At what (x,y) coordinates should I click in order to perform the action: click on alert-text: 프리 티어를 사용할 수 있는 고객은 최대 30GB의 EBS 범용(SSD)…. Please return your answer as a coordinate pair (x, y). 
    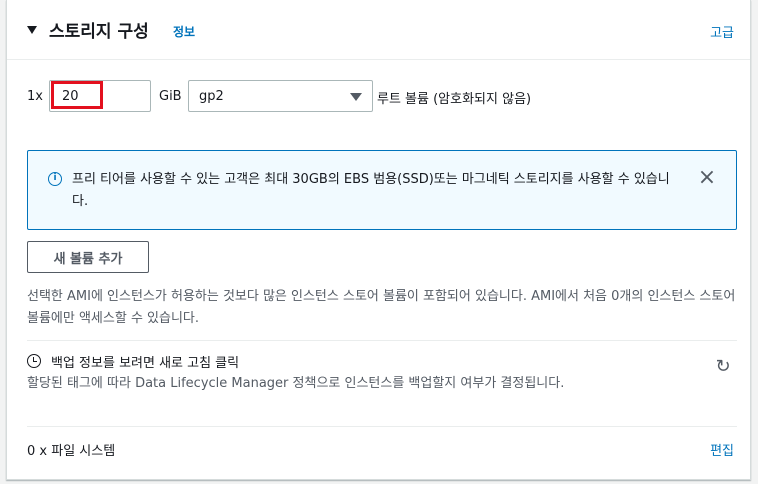
    Looking at the image, I should click on (371, 190).